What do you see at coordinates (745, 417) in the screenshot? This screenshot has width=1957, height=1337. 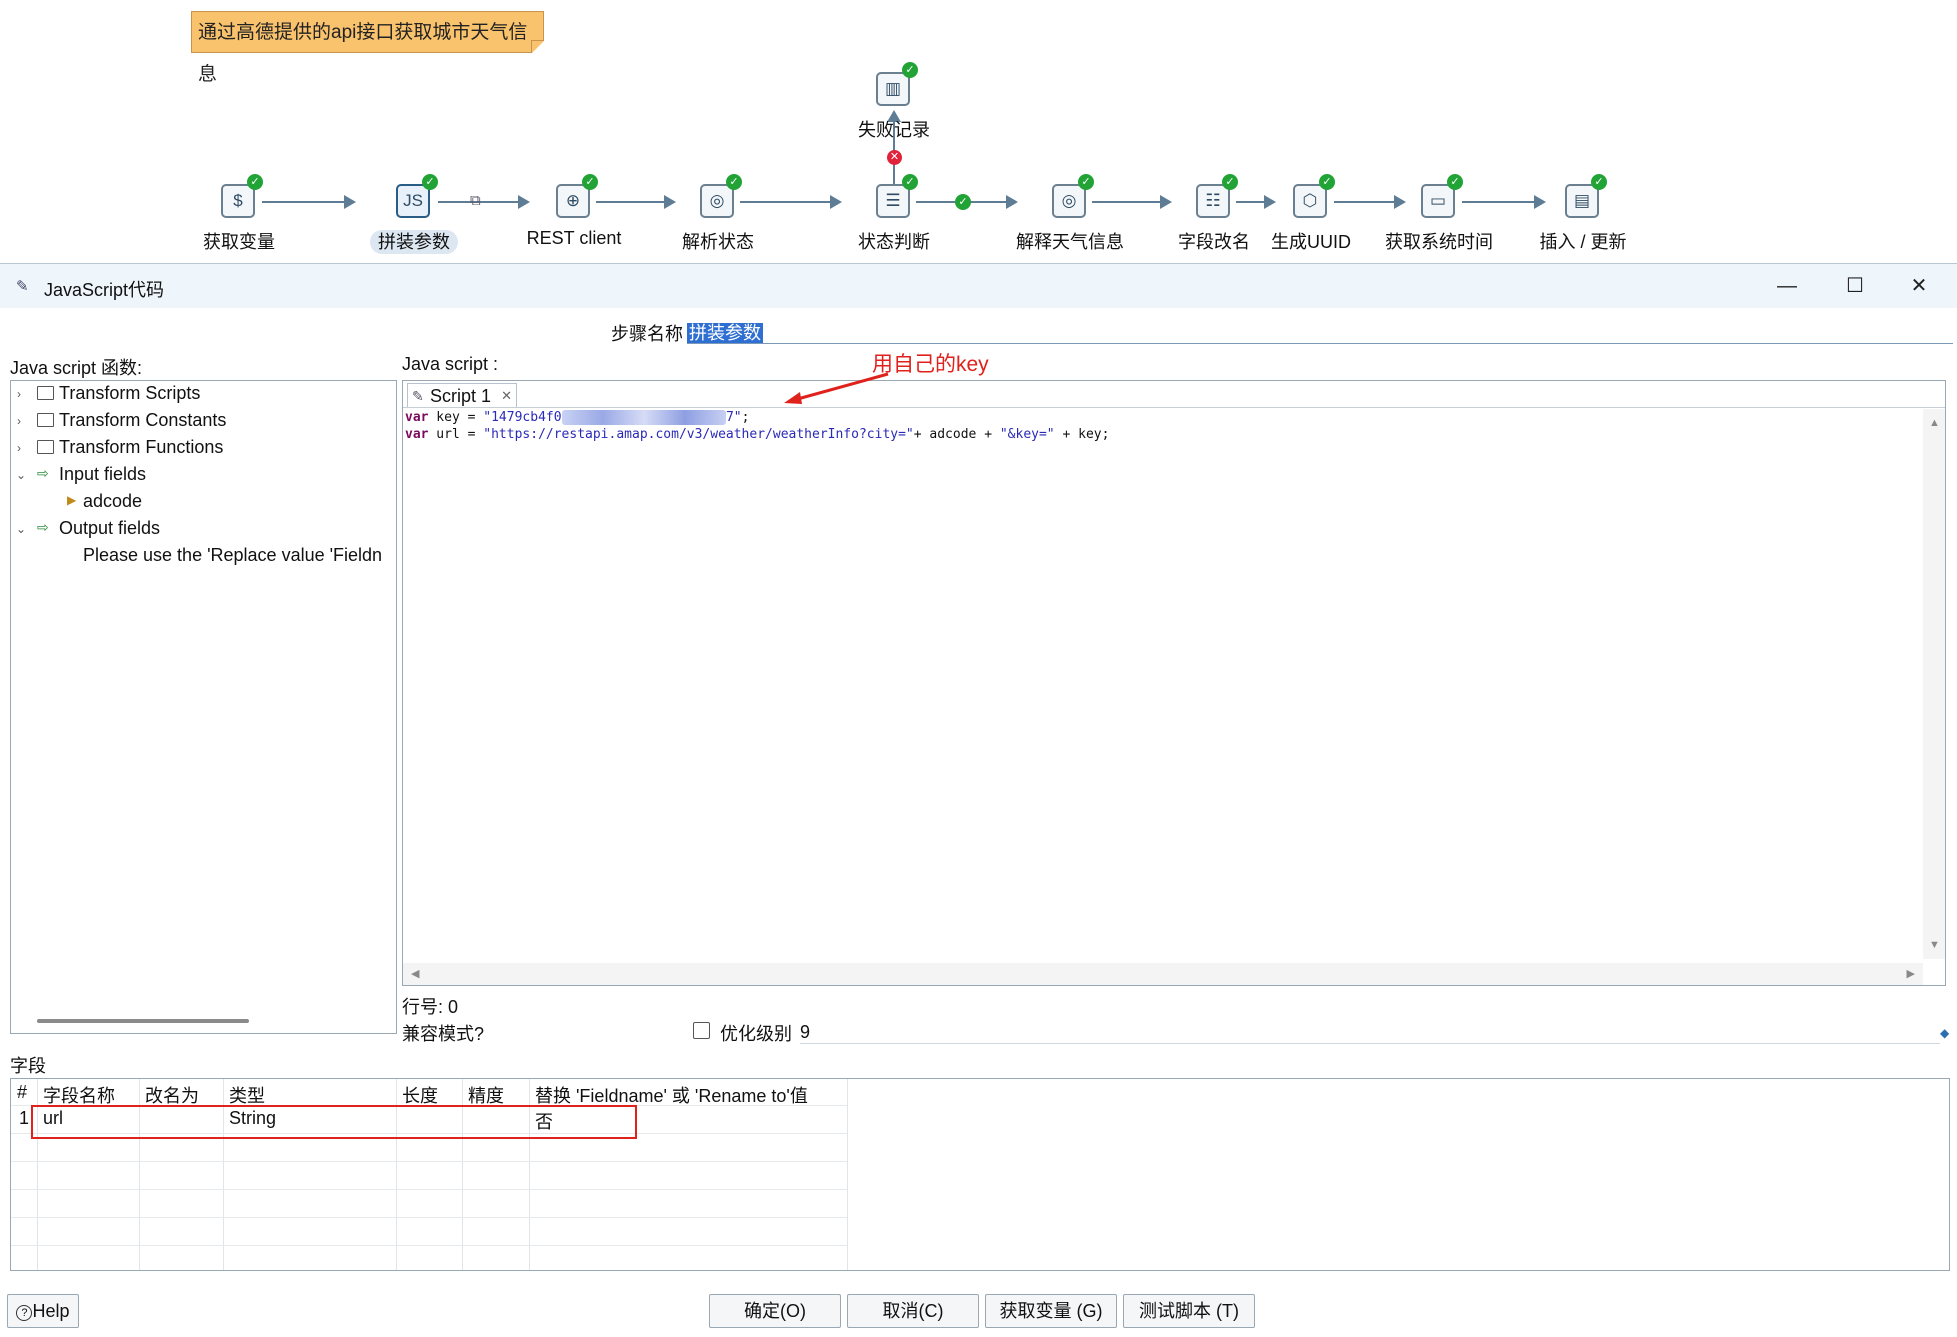 I see `code-text: ;` at bounding box center [745, 417].